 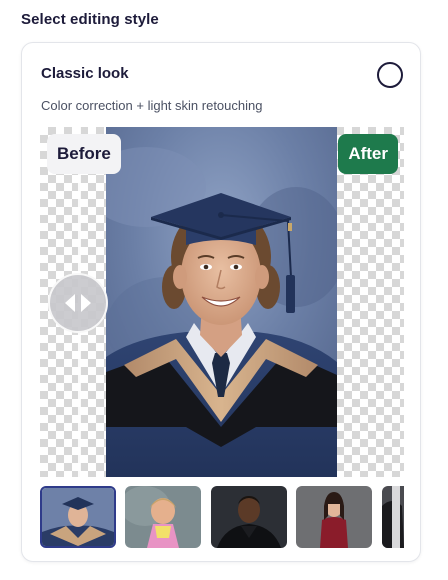 What do you see at coordinates (393, 517) in the screenshot?
I see `thumbnail-partial` at bounding box center [393, 517].